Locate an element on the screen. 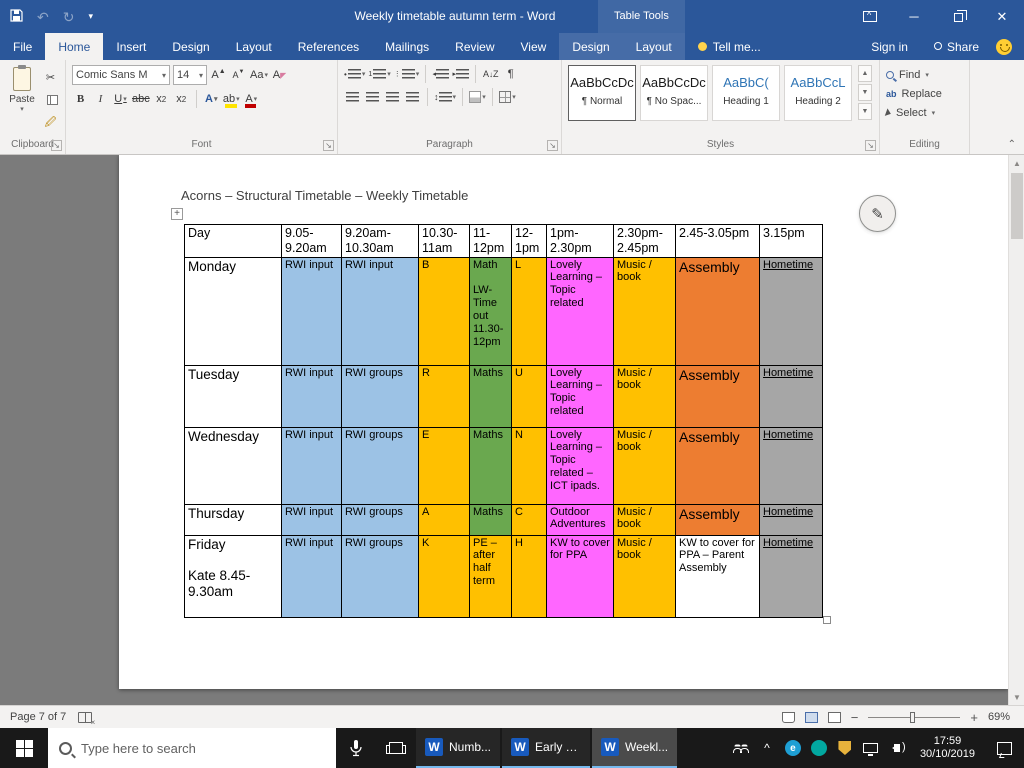  tab-tabletools-layout: Layout is located at coordinates (654, 46).